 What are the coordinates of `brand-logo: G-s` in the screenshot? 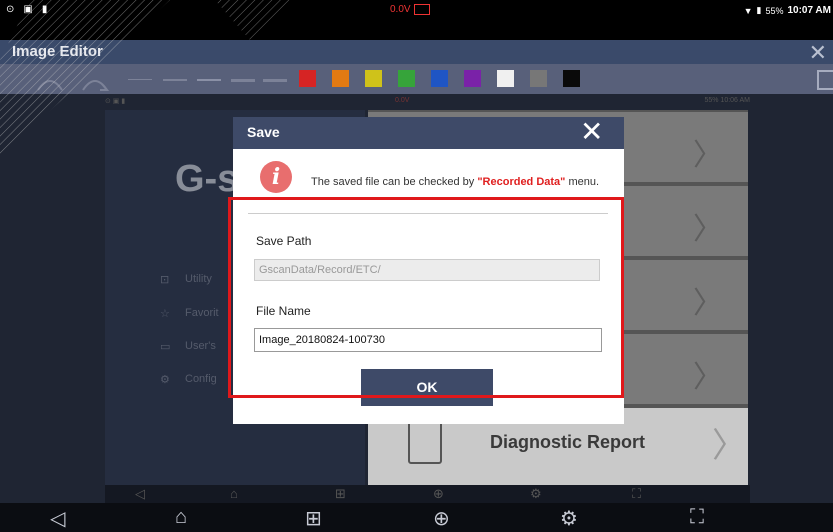 It's located at (207, 179).